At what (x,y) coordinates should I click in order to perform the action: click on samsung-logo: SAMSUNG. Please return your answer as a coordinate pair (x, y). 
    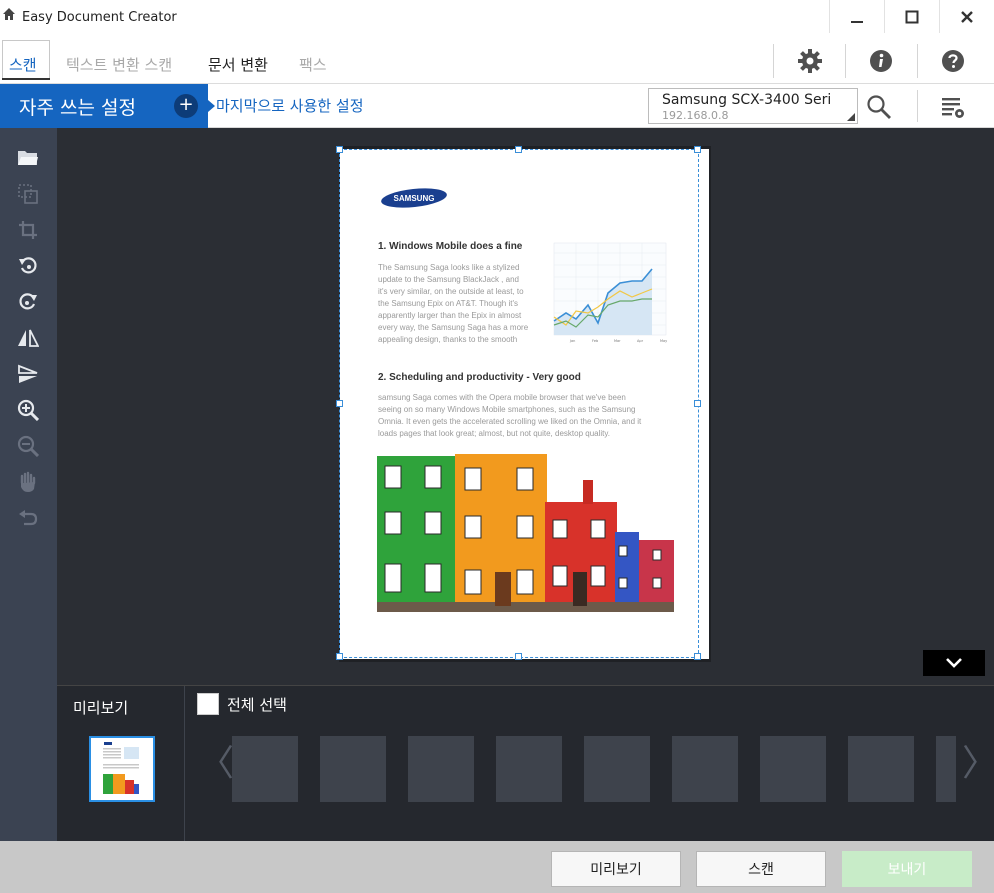
    Looking at the image, I should click on (414, 198).